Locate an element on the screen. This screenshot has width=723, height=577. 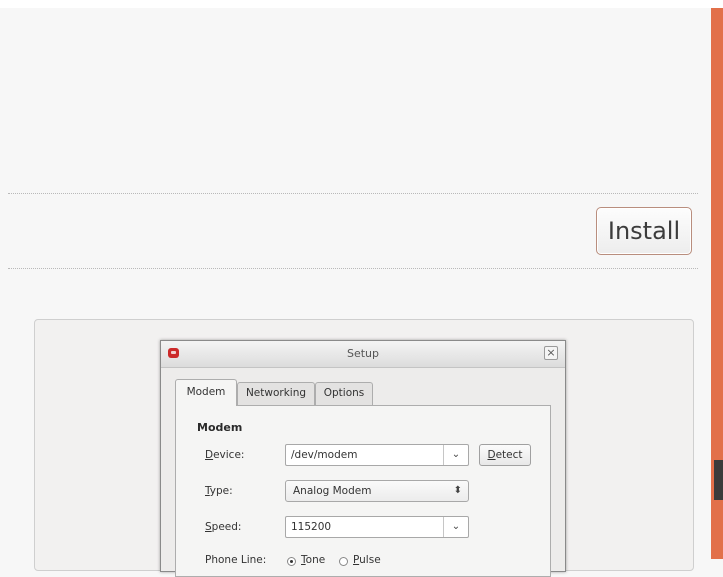
speed-label-mnemonic: S is located at coordinates (208, 527).